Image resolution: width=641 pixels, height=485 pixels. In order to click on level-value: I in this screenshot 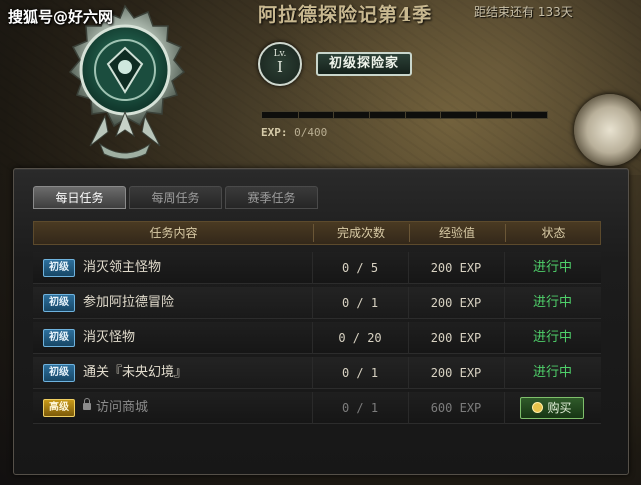, I will do `click(280, 67)`.